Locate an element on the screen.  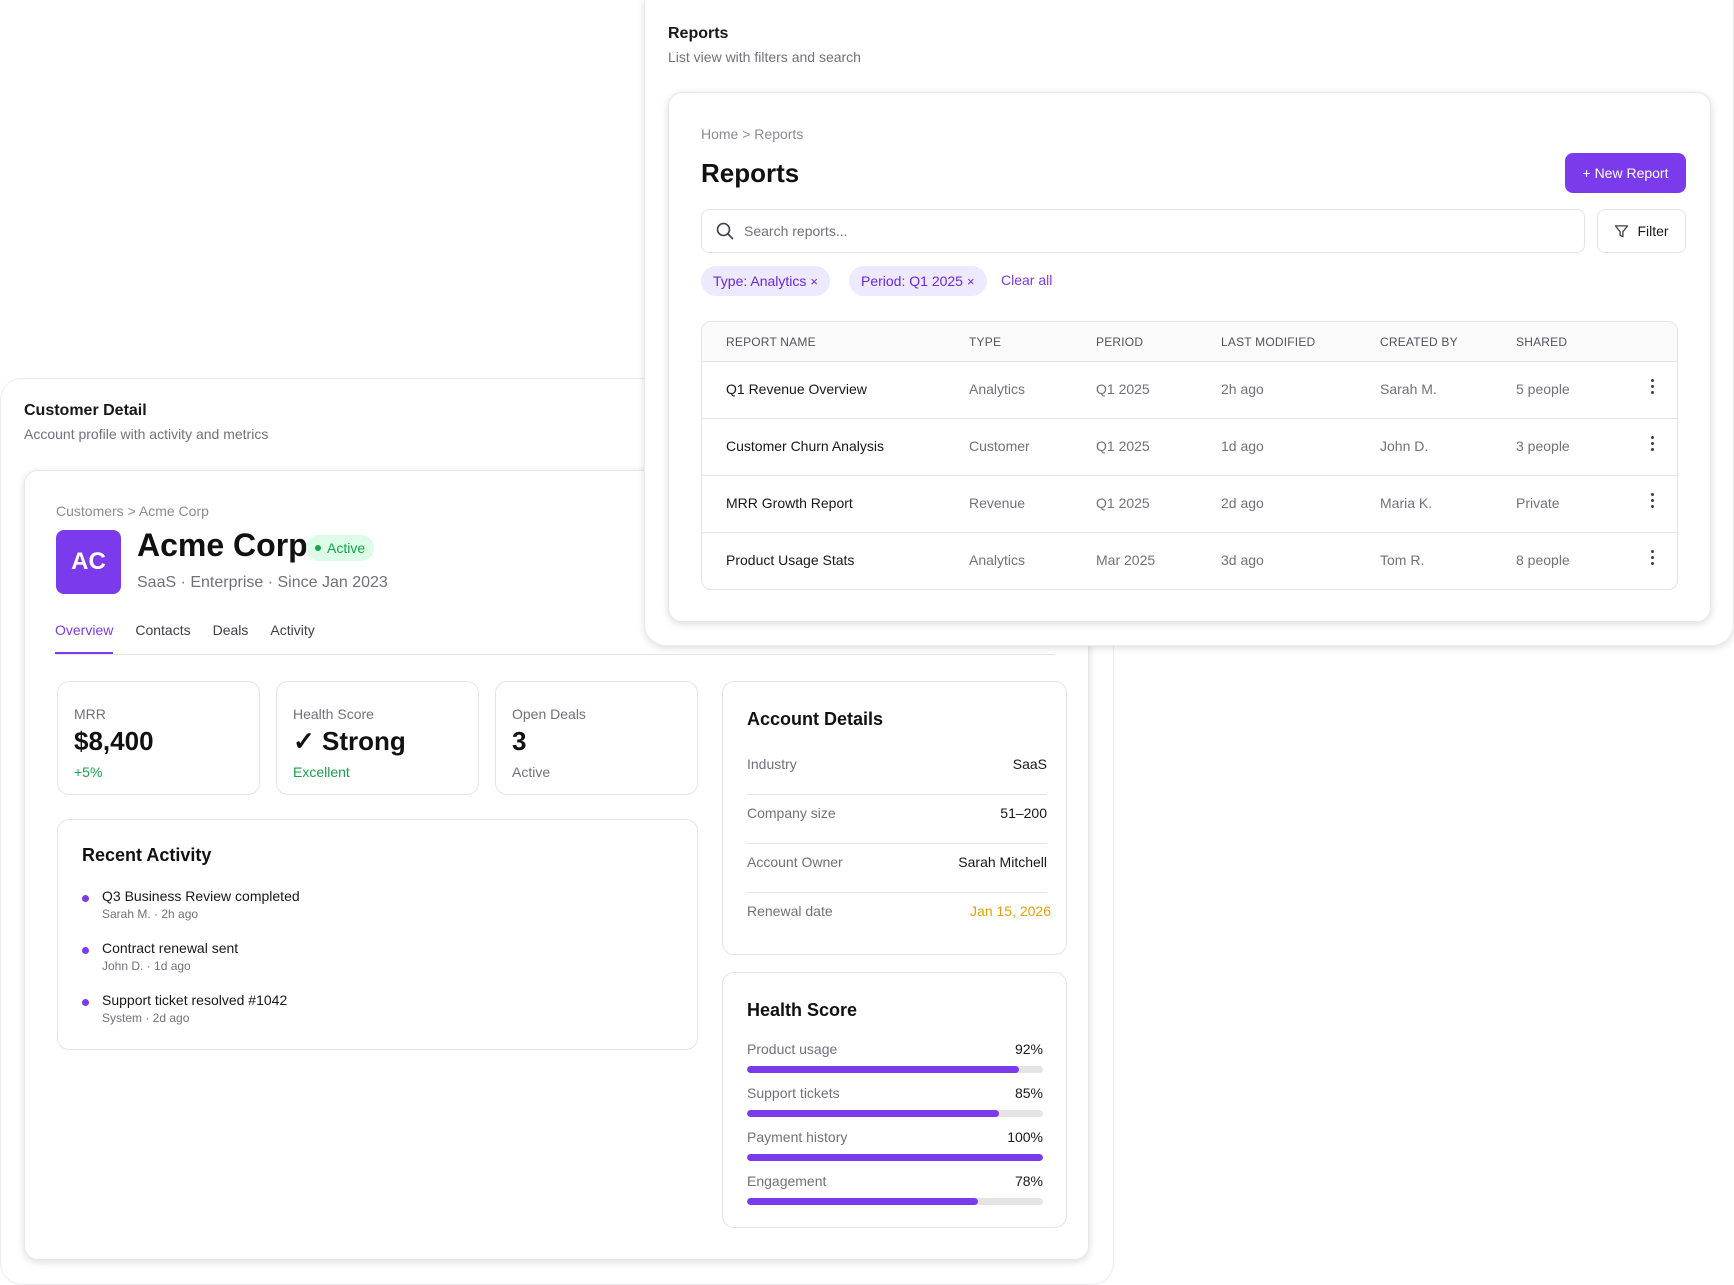
kpi-change: +5% is located at coordinates (88, 772).